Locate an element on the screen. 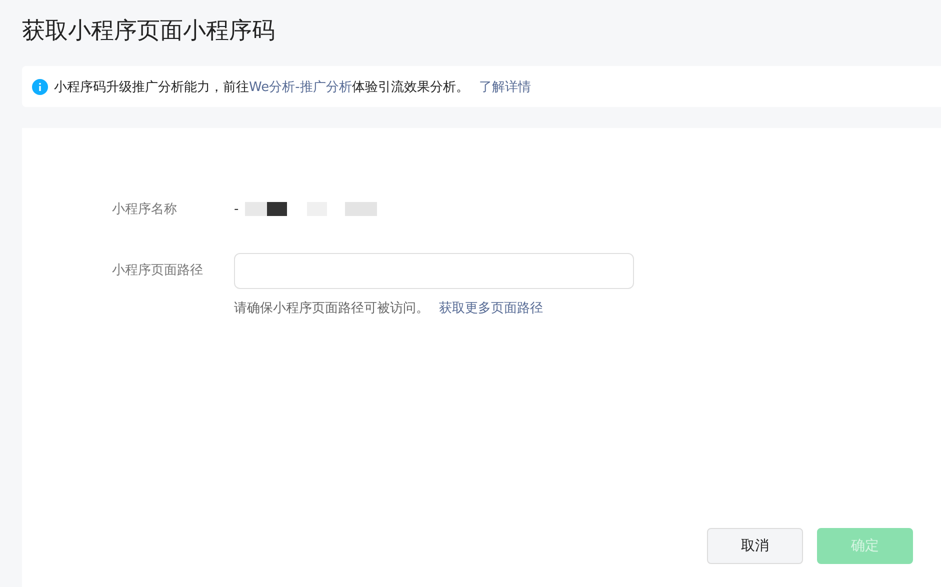 Image resolution: width=941 pixels, height=587 pixels. cancel-button: 取消 is located at coordinates (755, 546).